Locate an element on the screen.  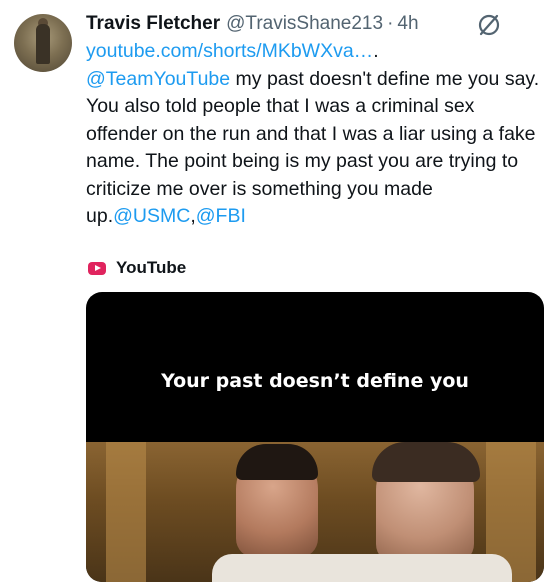
author-avatar is located at coordinates (43, 43).